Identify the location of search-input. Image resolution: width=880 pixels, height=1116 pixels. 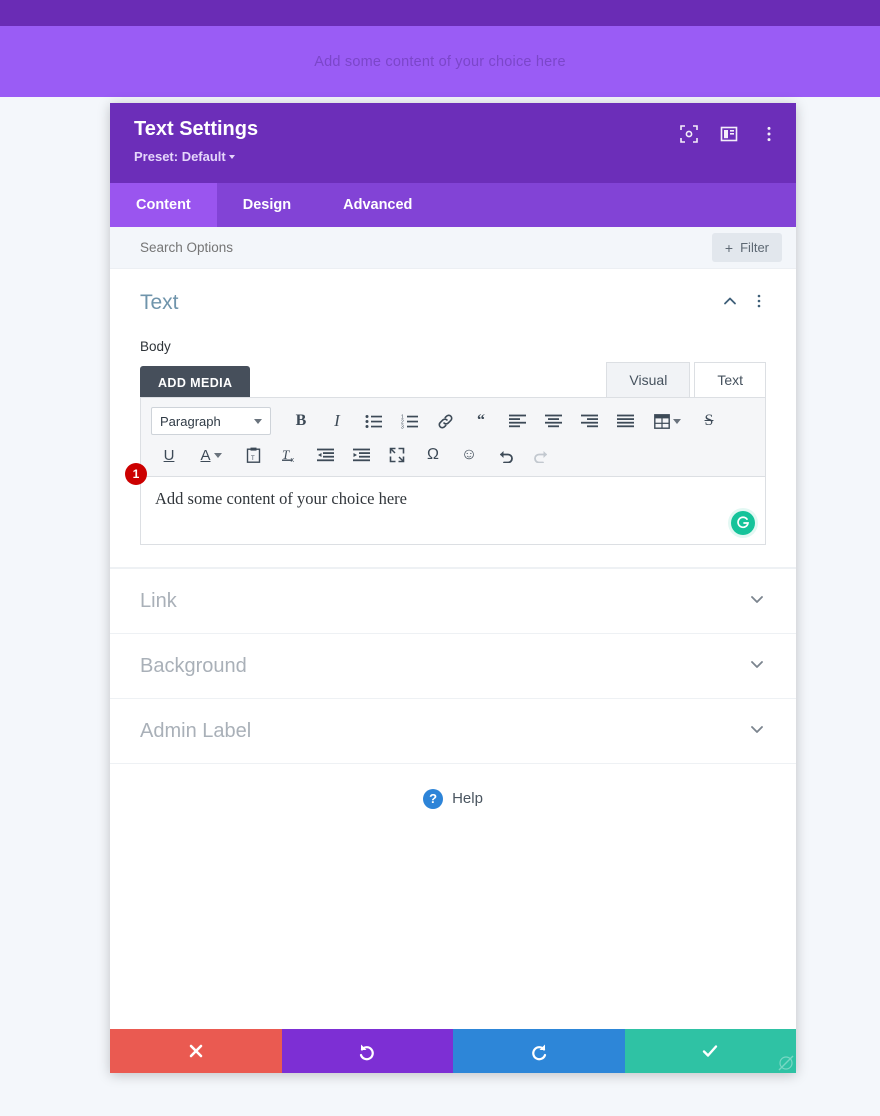
(340, 247).